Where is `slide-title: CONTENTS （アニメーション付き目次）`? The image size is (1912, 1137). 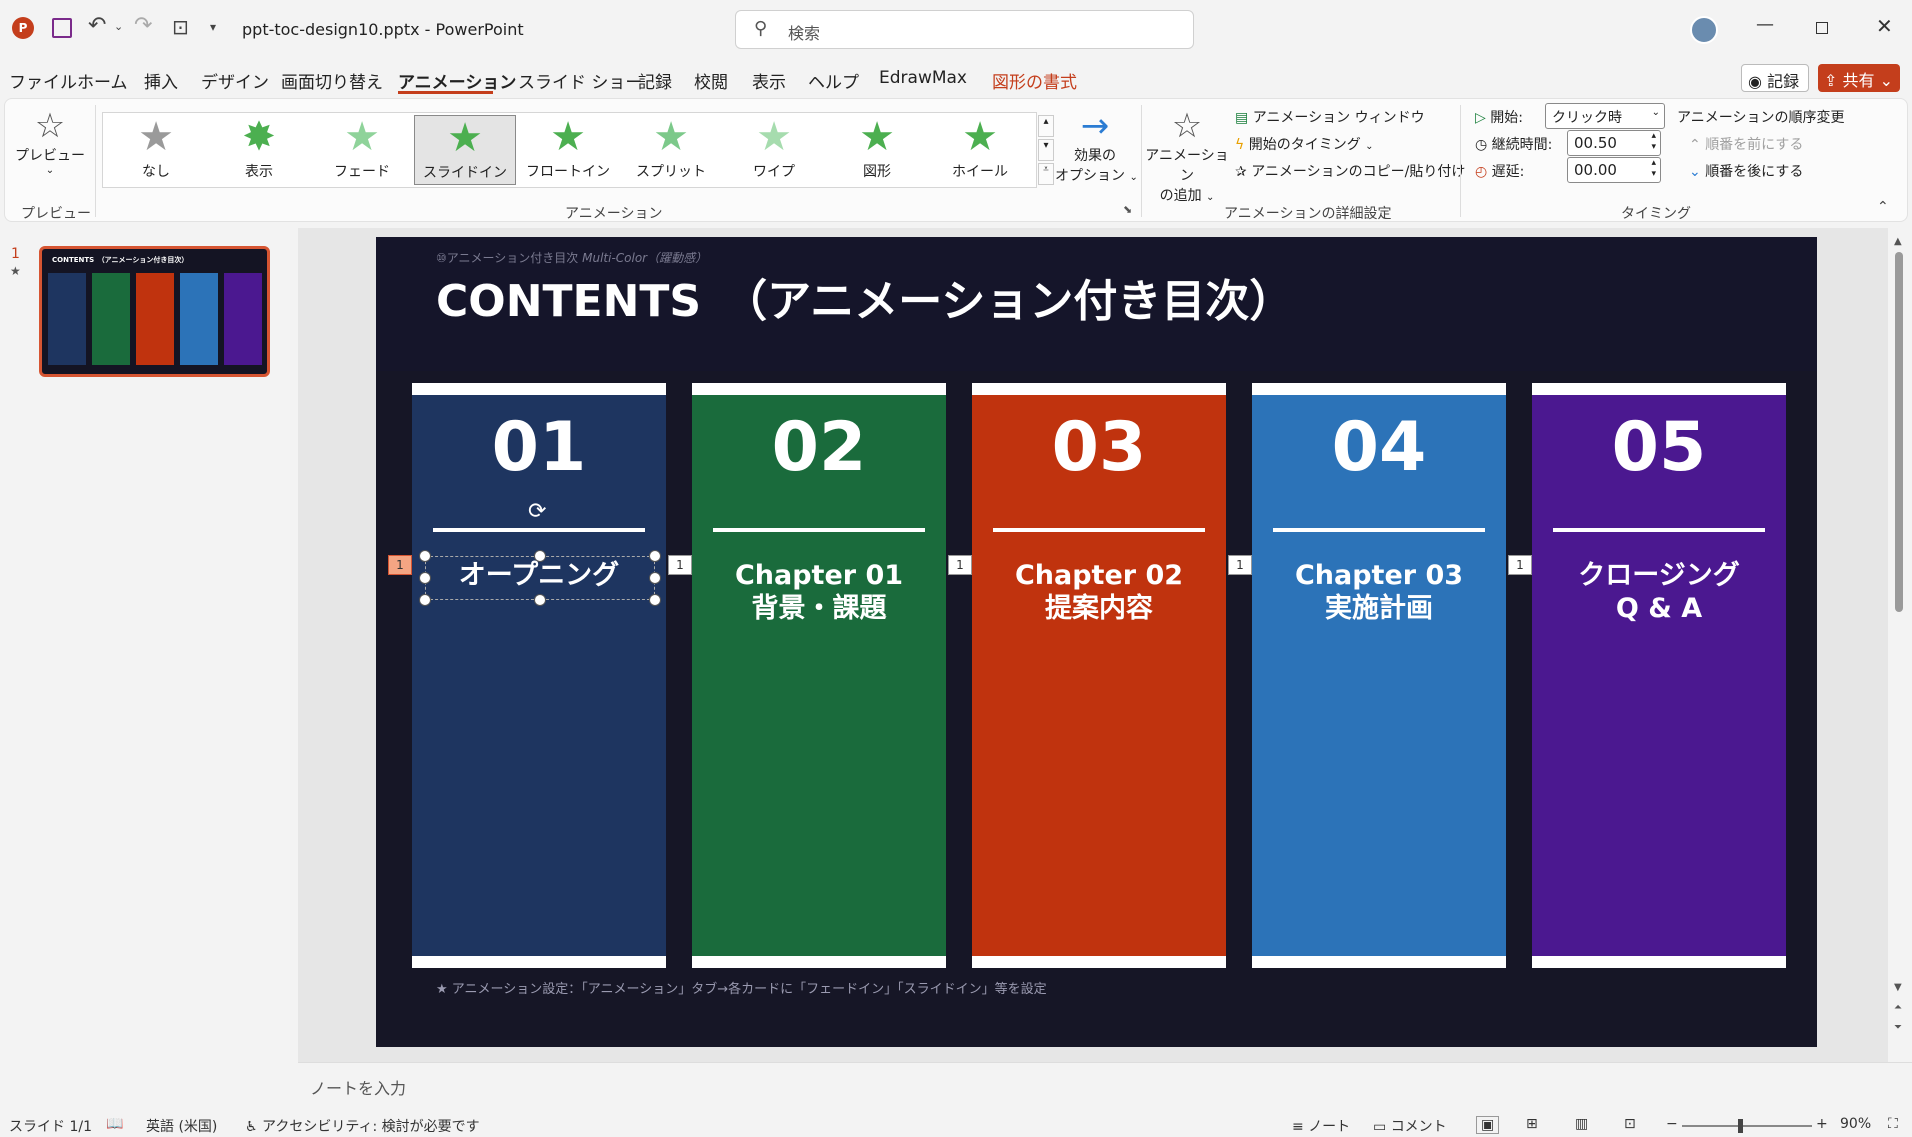
slide-title: CONTENTS （アニメーション付き目次） is located at coordinates (864, 297).